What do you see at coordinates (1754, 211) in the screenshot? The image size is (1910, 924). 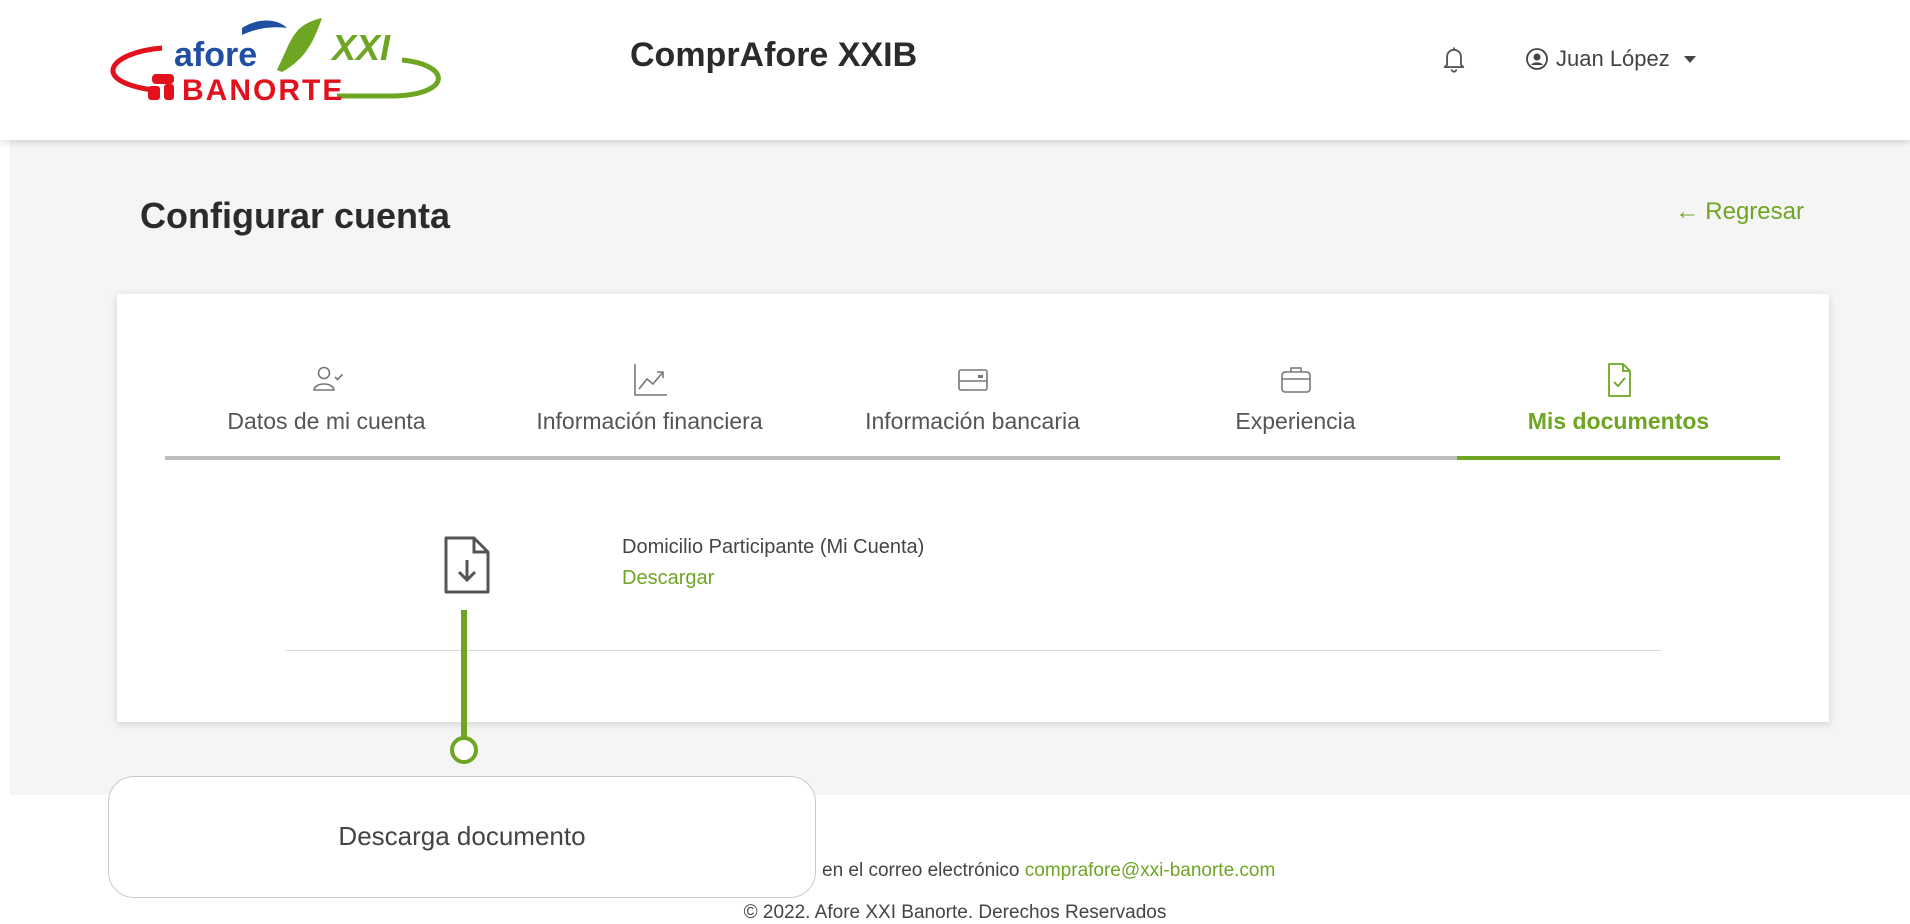 I see `back-link-label: Regresar` at bounding box center [1754, 211].